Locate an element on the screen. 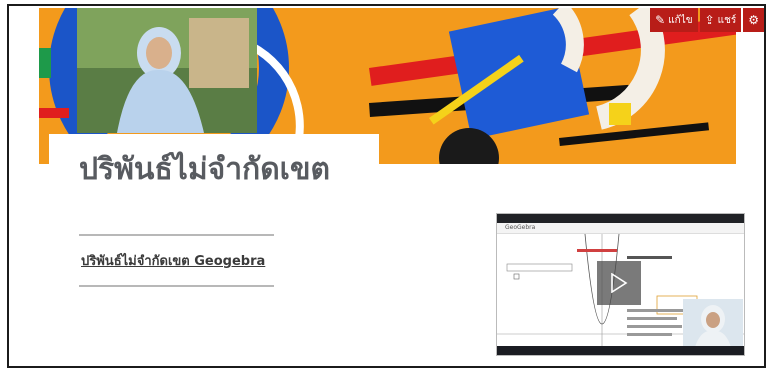 The image size is (767, 372). video-window-titlebar is located at coordinates (620, 218).